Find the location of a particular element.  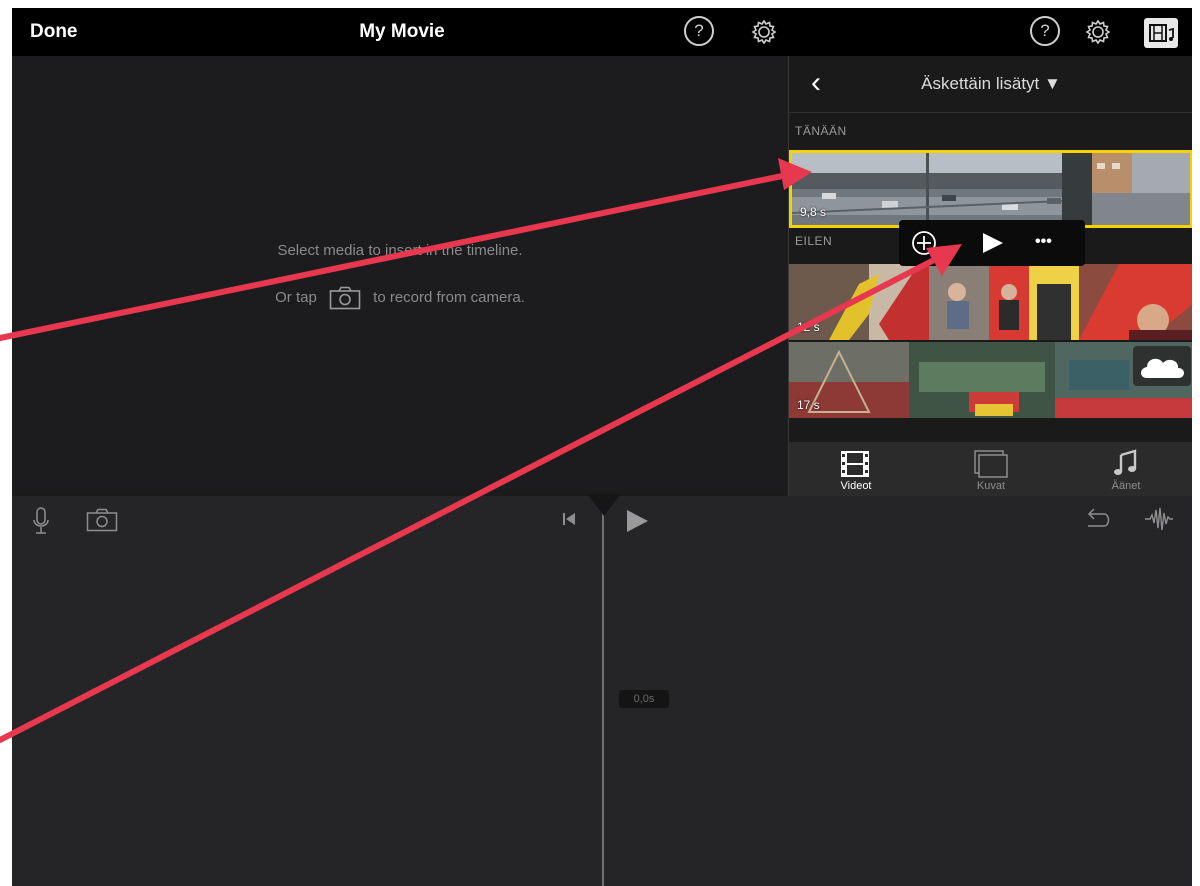

playhead-line is located at coordinates (603, 694).